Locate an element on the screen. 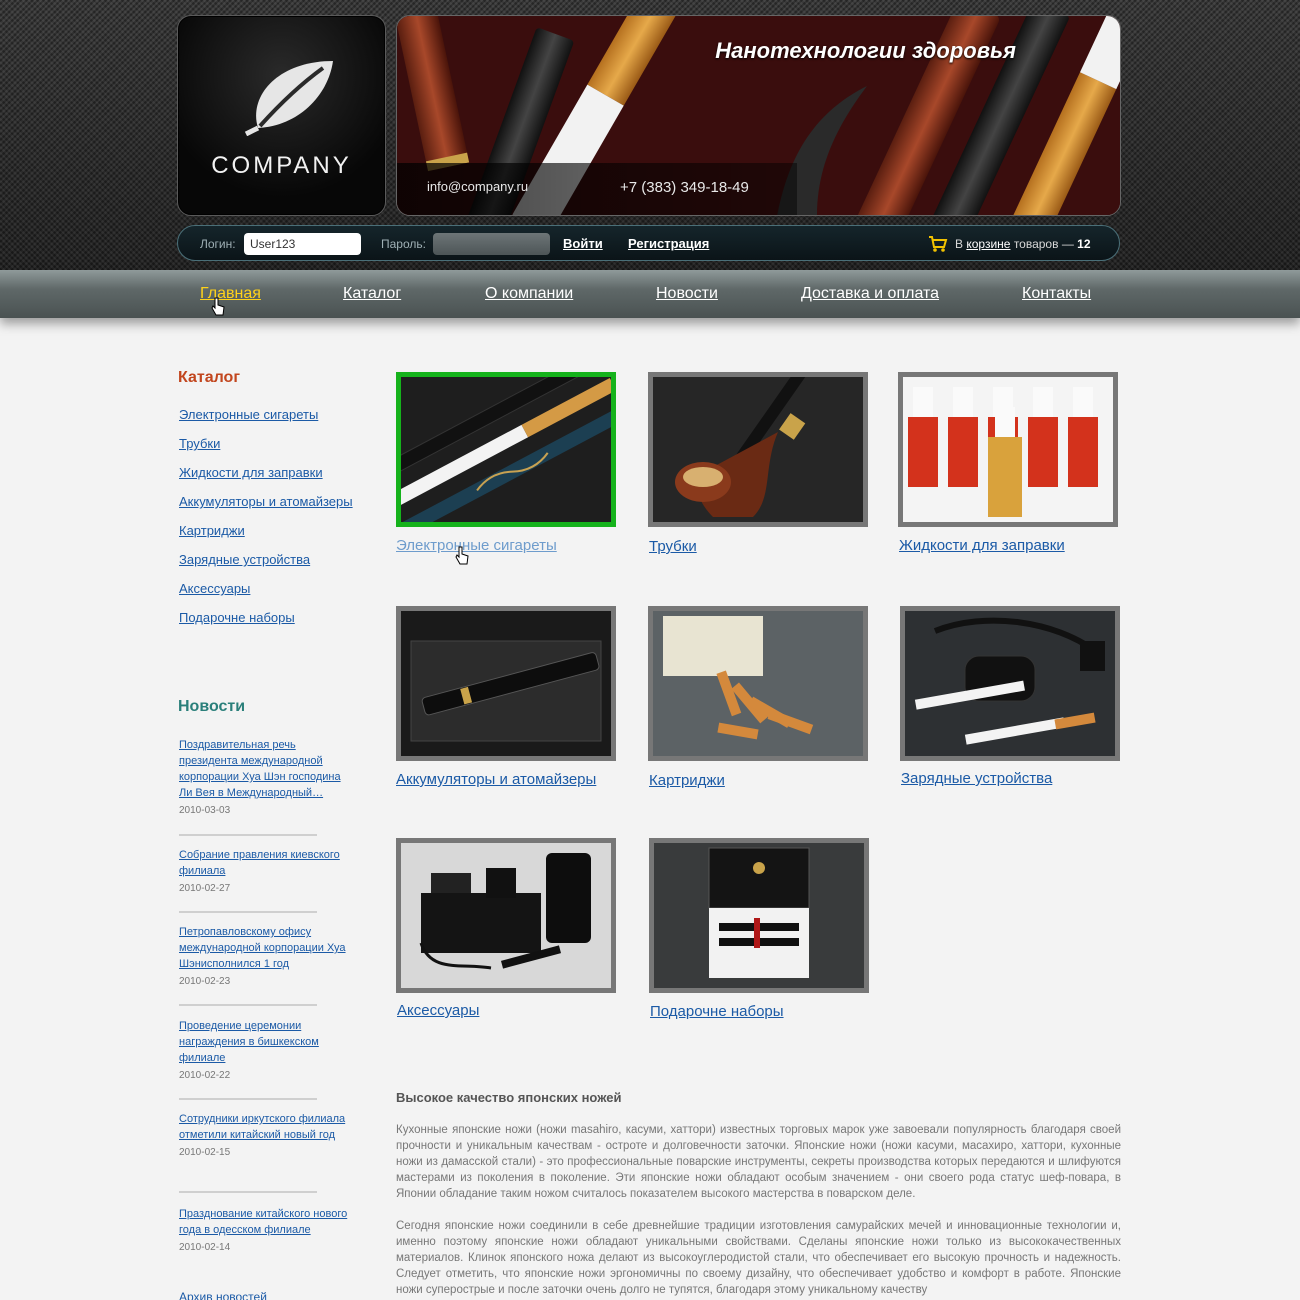  password-label: Пароль: is located at coordinates (403, 244).